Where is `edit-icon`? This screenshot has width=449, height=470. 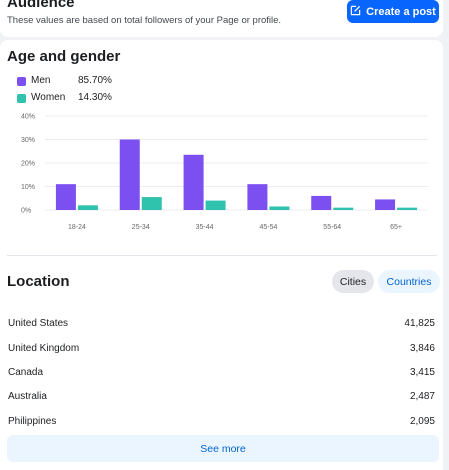
edit-icon is located at coordinates (355, 12).